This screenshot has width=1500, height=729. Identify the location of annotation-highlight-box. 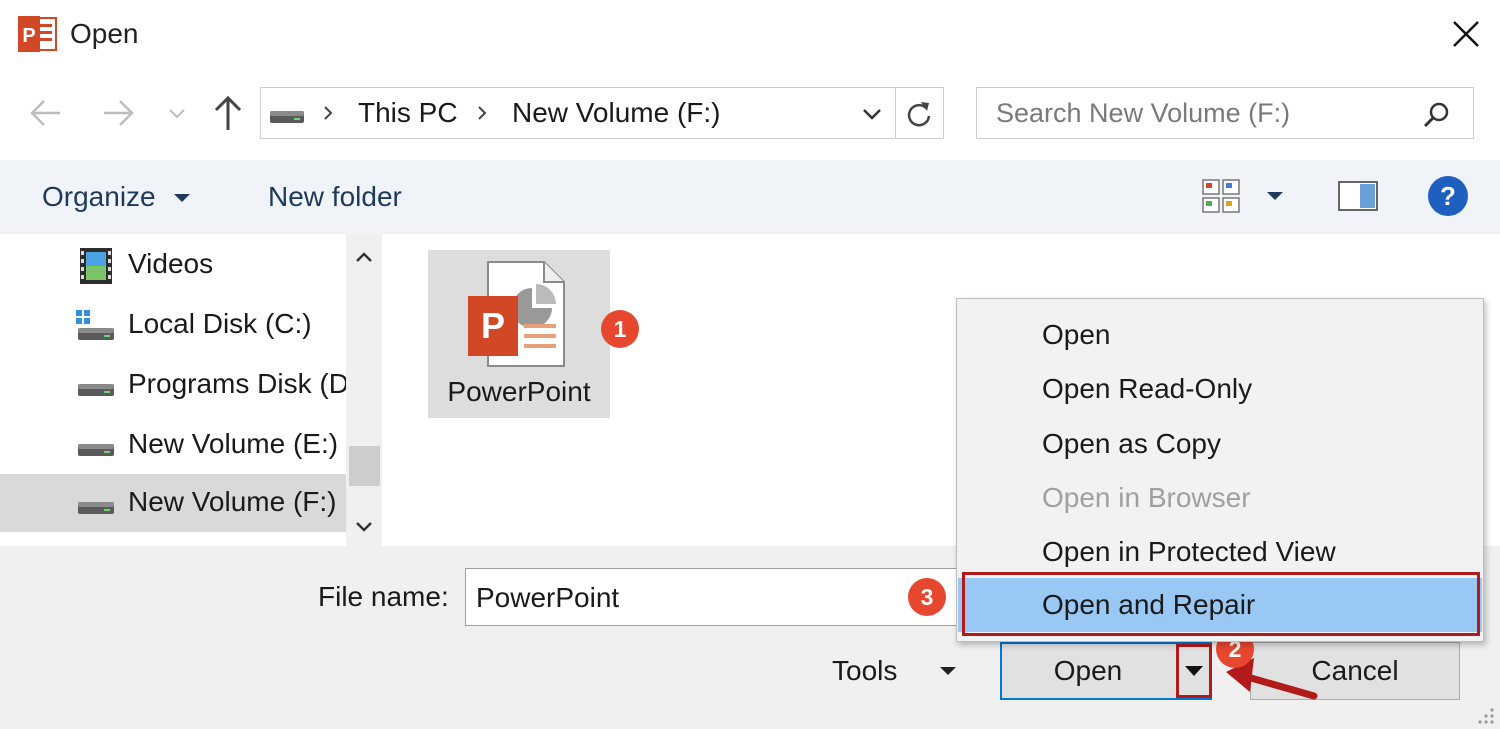
(1221, 604).